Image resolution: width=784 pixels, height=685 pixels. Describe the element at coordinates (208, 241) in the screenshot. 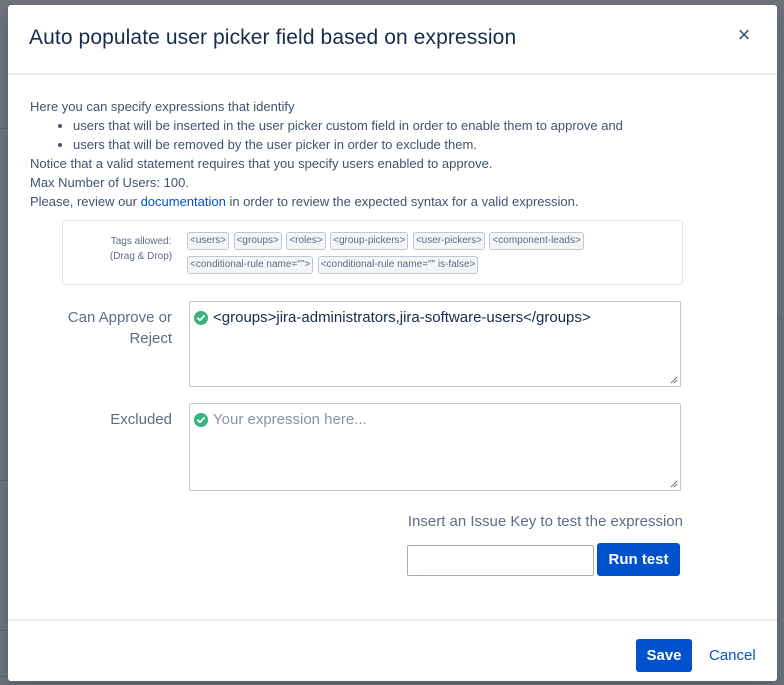

I see `tag-users: <users>` at that location.